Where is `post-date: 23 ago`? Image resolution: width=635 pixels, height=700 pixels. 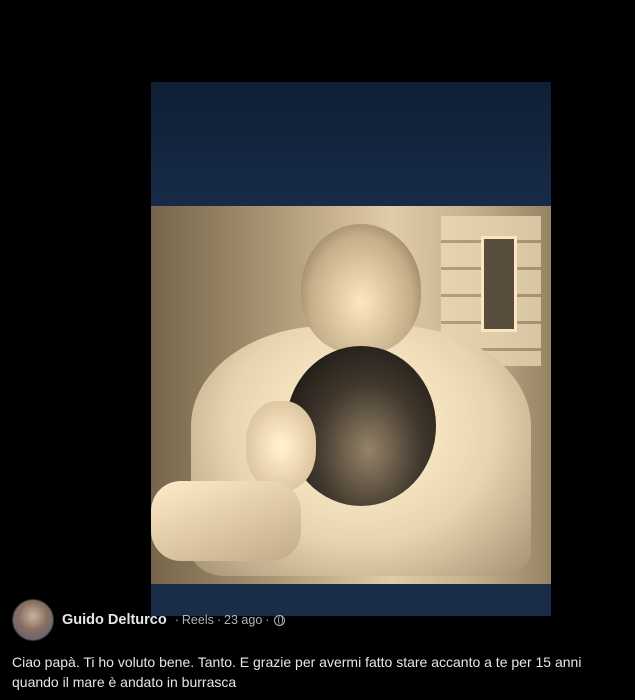
post-date: 23 ago is located at coordinates (243, 620).